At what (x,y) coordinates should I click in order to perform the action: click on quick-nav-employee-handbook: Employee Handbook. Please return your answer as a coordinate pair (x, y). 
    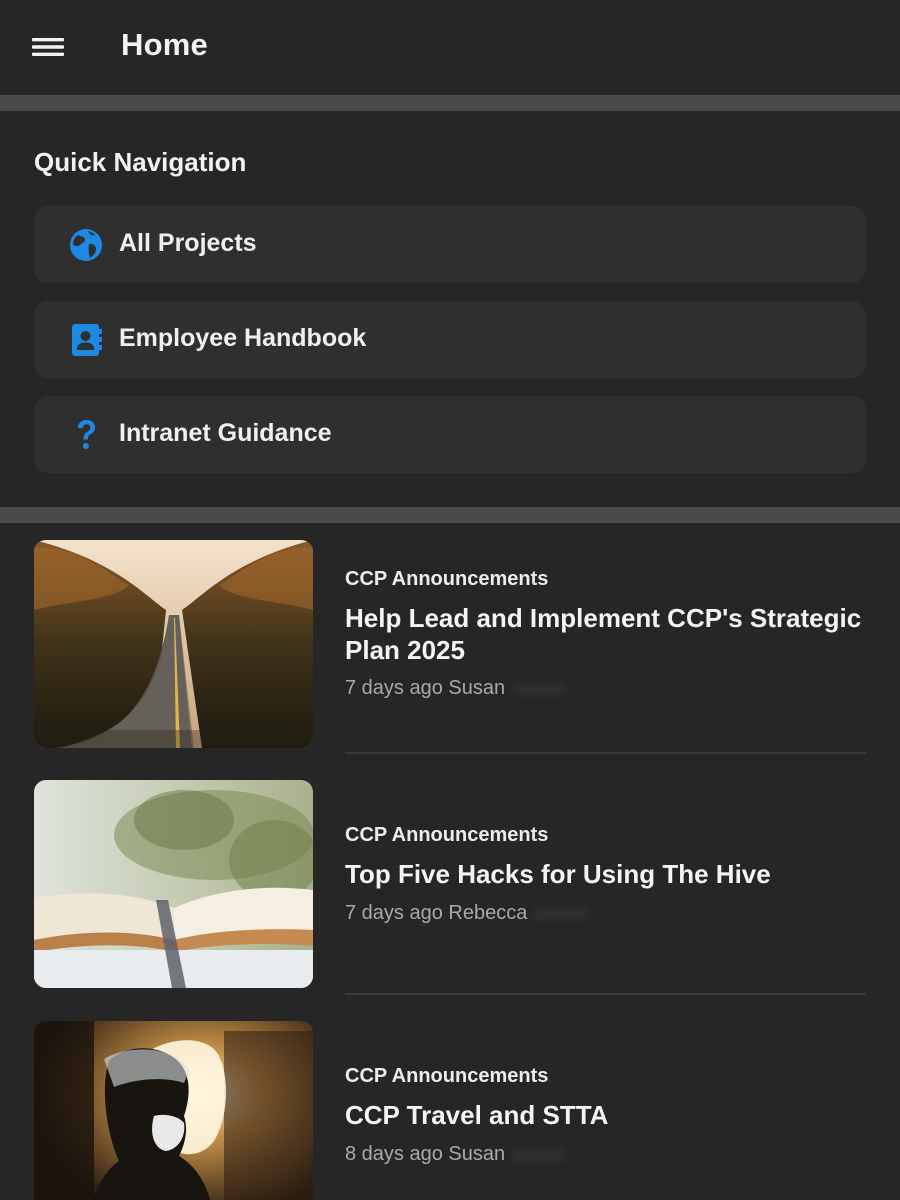
    Looking at the image, I should click on (450, 339).